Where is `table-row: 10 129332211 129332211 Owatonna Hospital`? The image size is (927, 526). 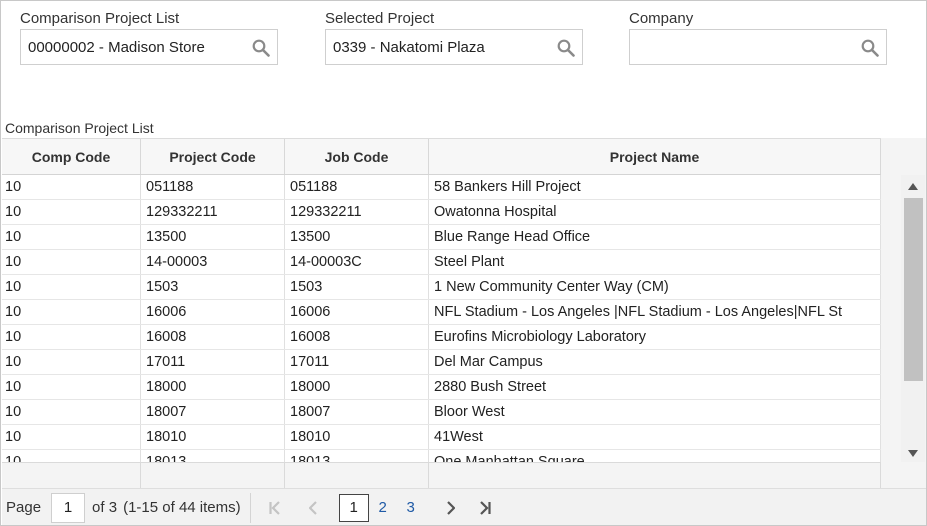
table-row: 10 129332211 129332211 Owatonna Hospital is located at coordinates (441, 212).